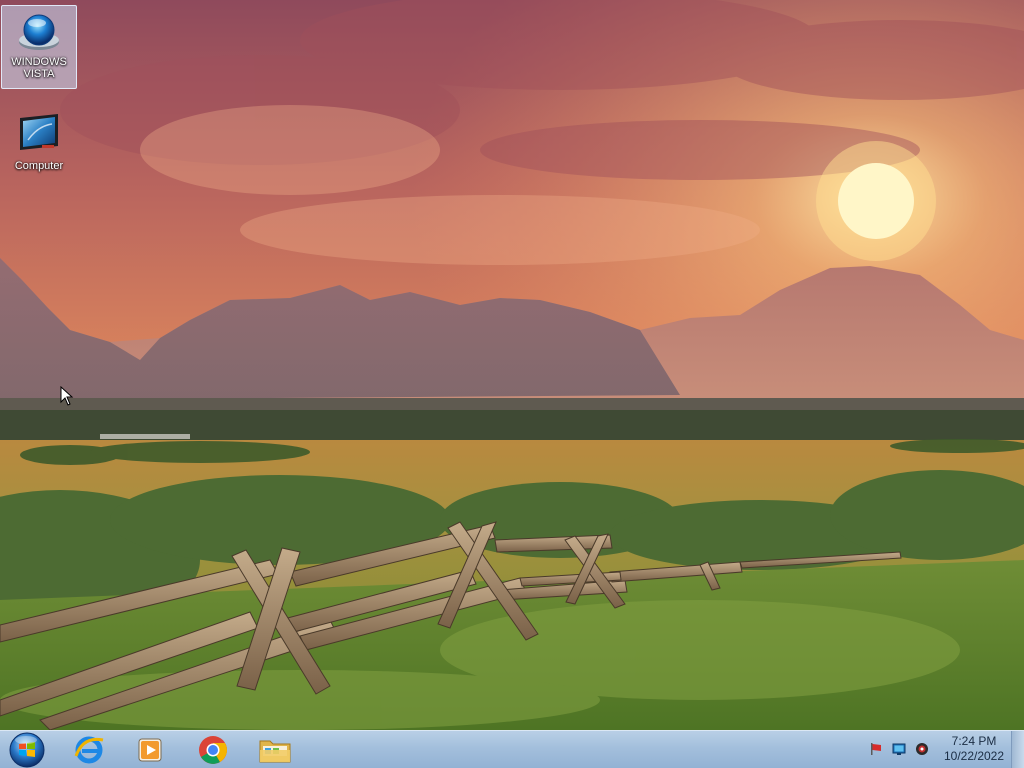  Describe the element at coordinates (876, 749) in the screenshot. I see `flag-icon` at that location.